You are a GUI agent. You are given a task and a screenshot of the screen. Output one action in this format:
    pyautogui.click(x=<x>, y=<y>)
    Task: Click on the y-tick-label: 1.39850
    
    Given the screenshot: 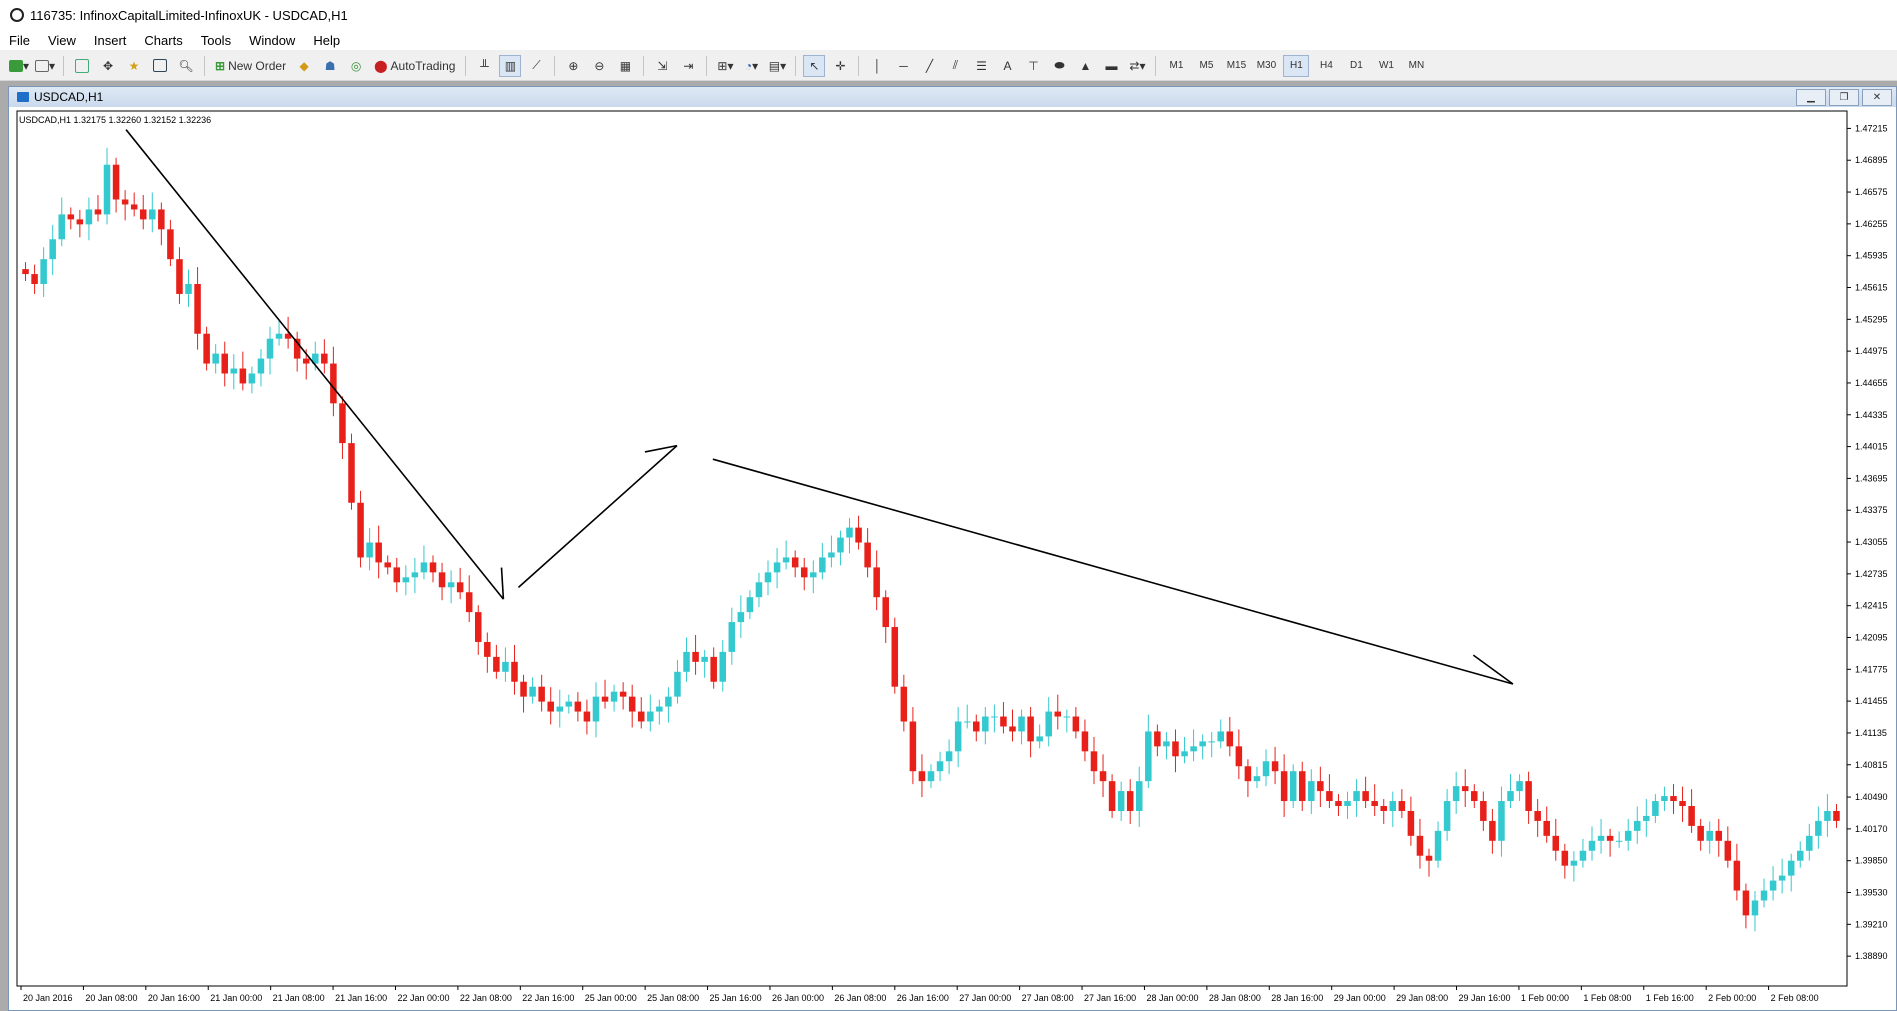 What is the action you would take?
    pyautogui.click(x=1871, y=861)
    